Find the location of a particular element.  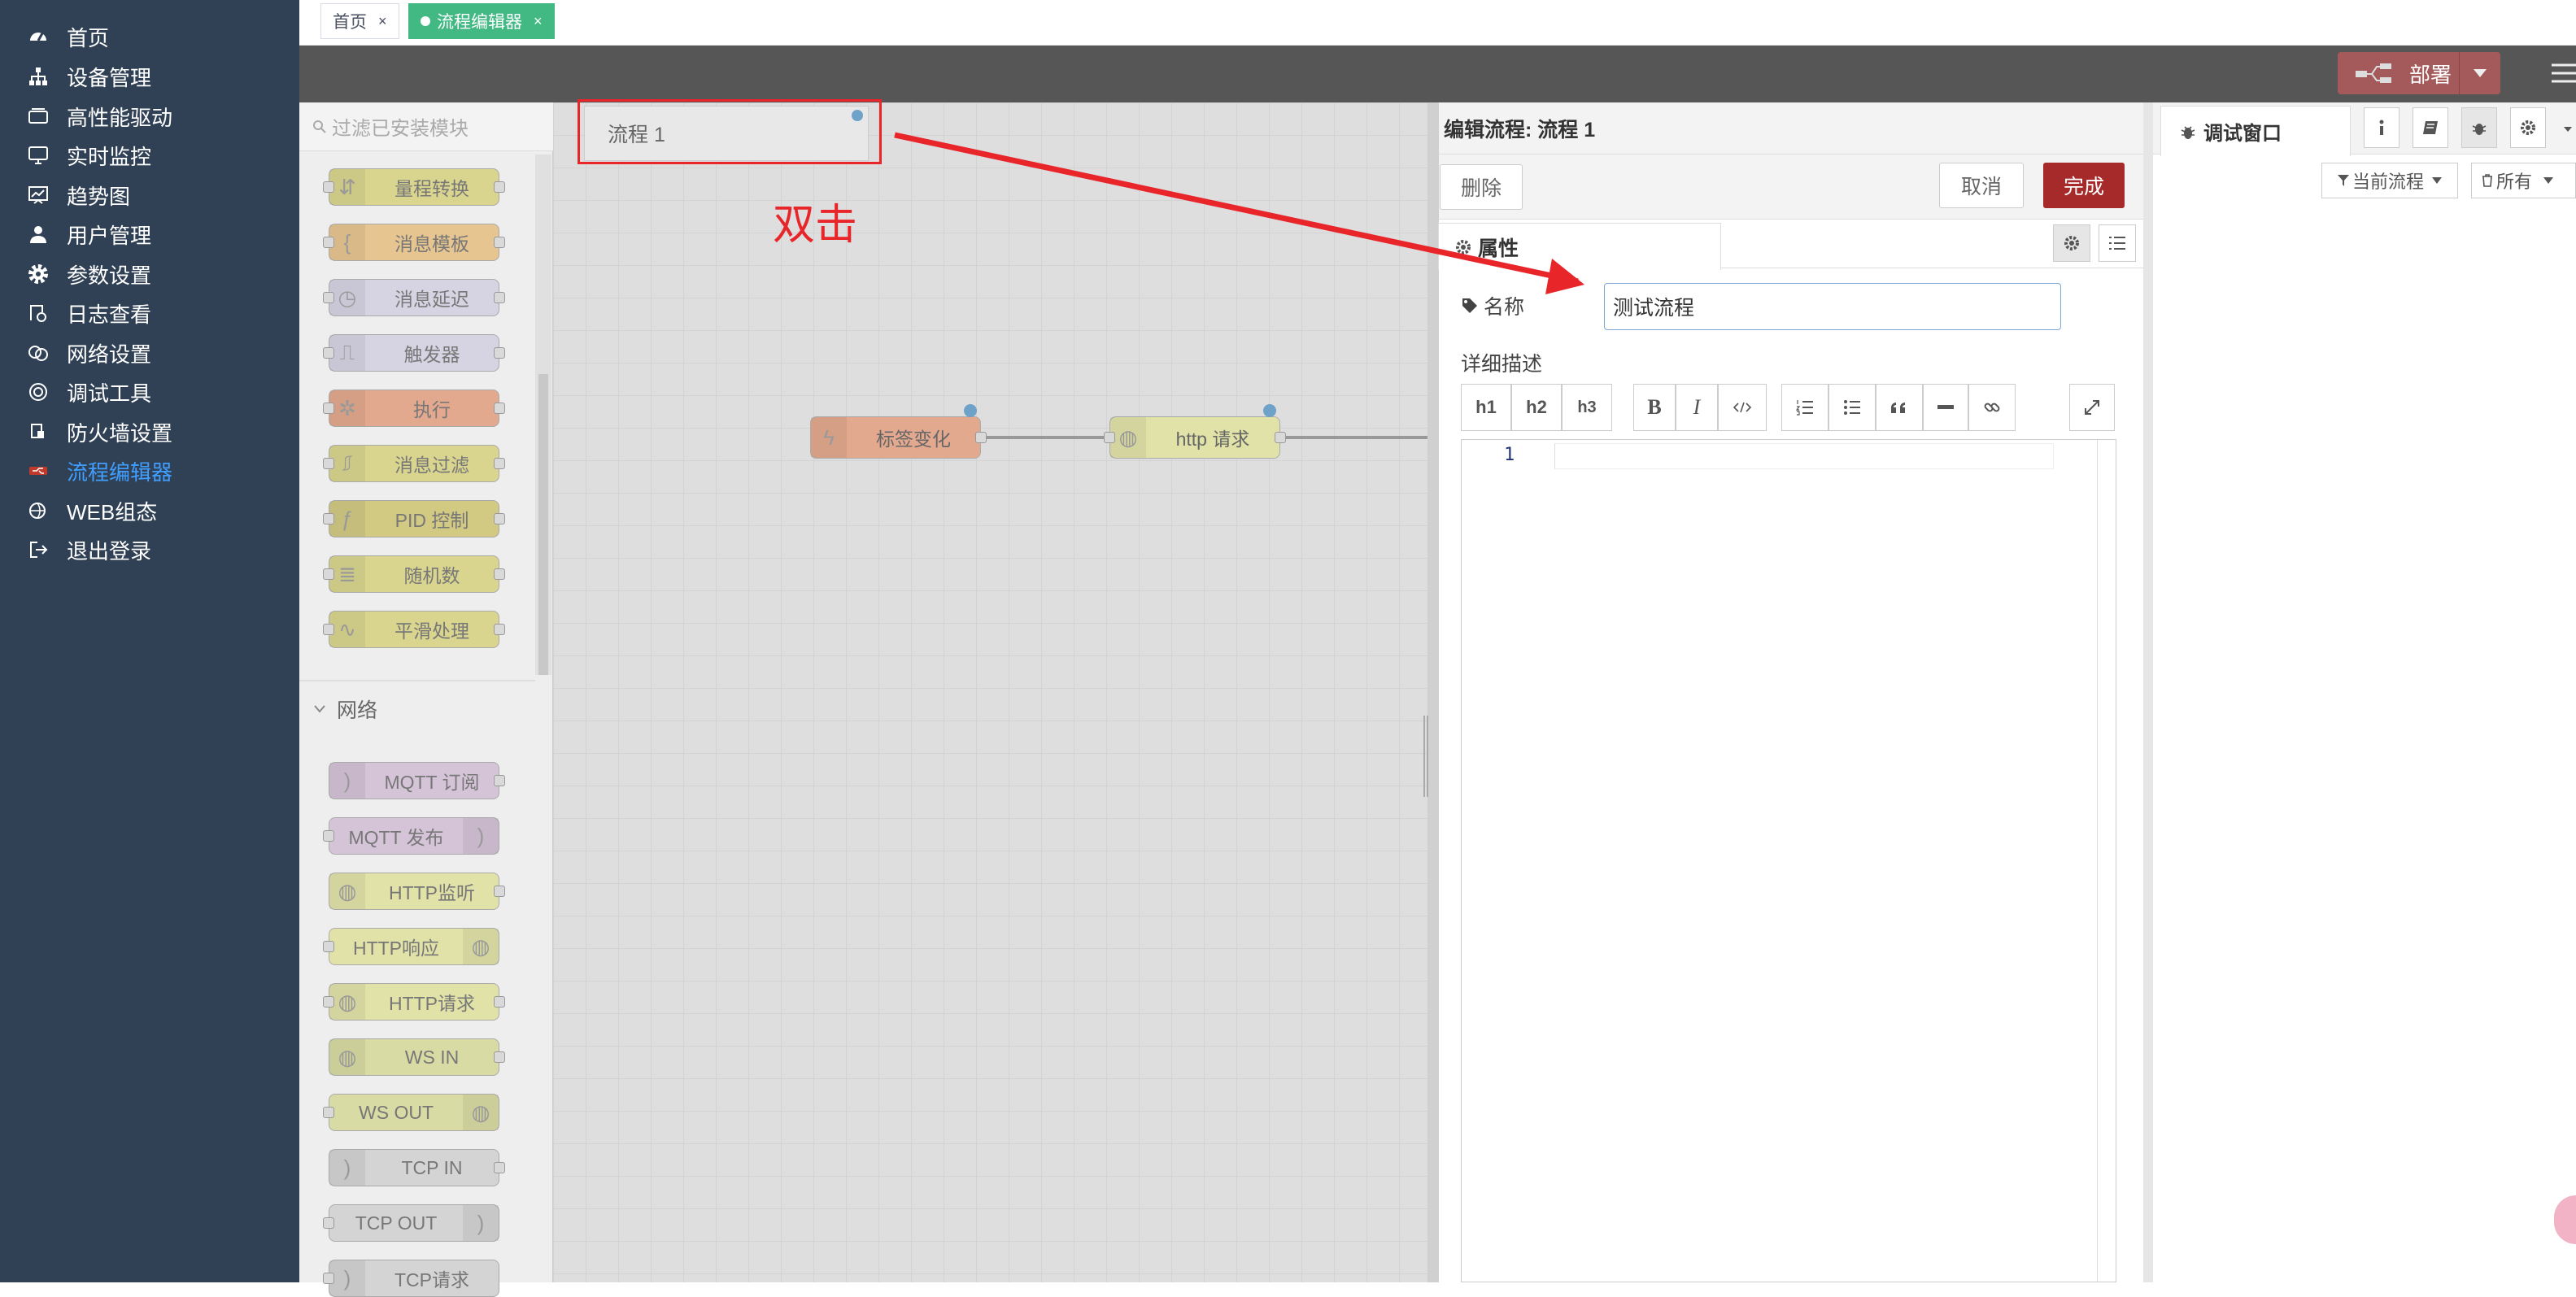

palette-node-random: ≣ 随机数 is located at coordinates (414, 574).